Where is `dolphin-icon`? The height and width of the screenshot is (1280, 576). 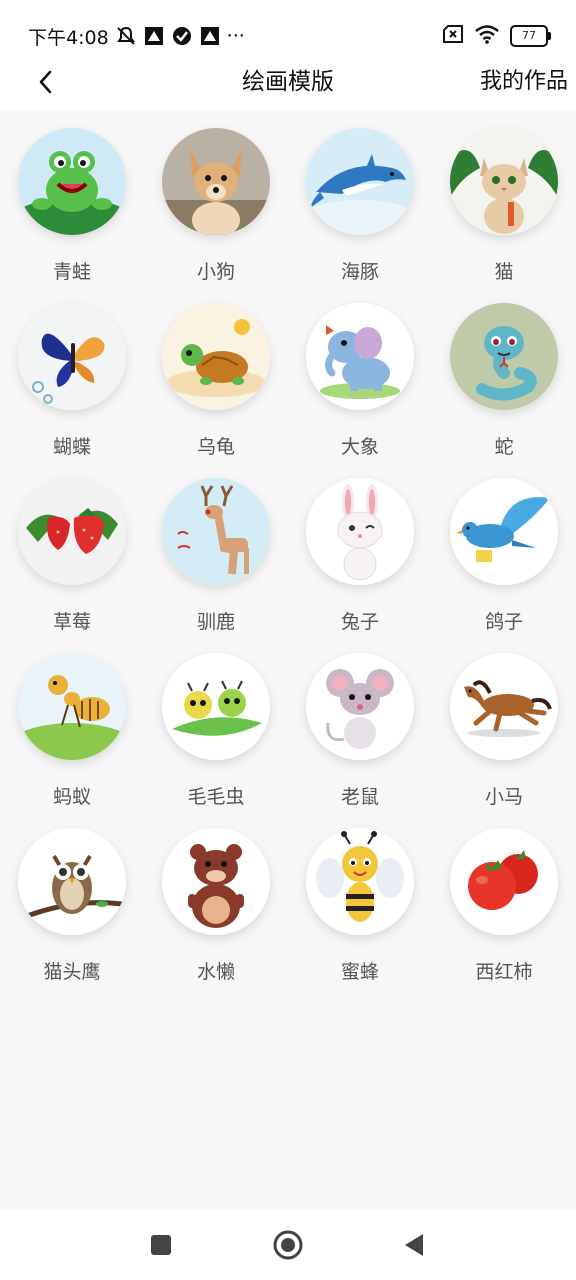
dolphin-icon is located at coordinates (360, 181).